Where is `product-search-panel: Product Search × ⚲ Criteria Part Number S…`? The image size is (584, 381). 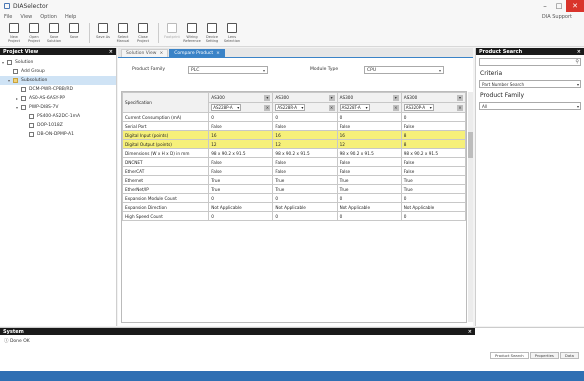 product-search-panel: Product Search × ⚲ Criteria Part Number S… is located at coordinates (529, 187).